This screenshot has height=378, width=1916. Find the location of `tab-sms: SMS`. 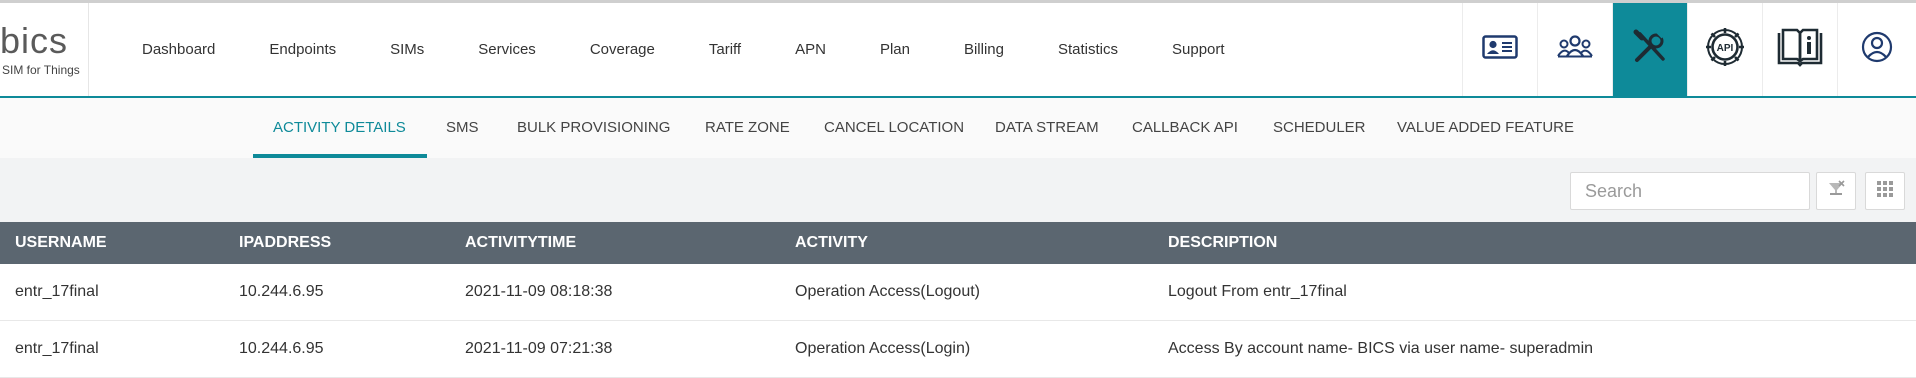

tab-sms: SMS is located at coordinates (462, 128).